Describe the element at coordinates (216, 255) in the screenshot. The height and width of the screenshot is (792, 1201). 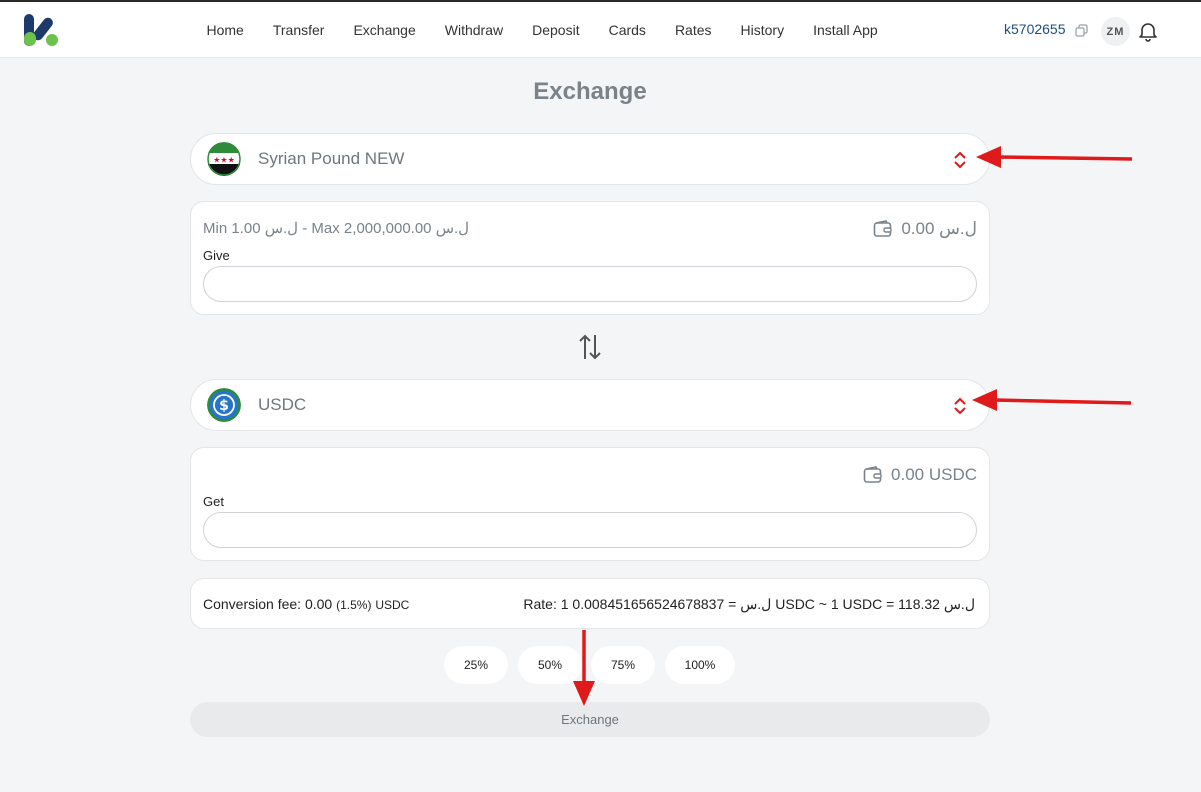
I see `give-label: Give` at that location.